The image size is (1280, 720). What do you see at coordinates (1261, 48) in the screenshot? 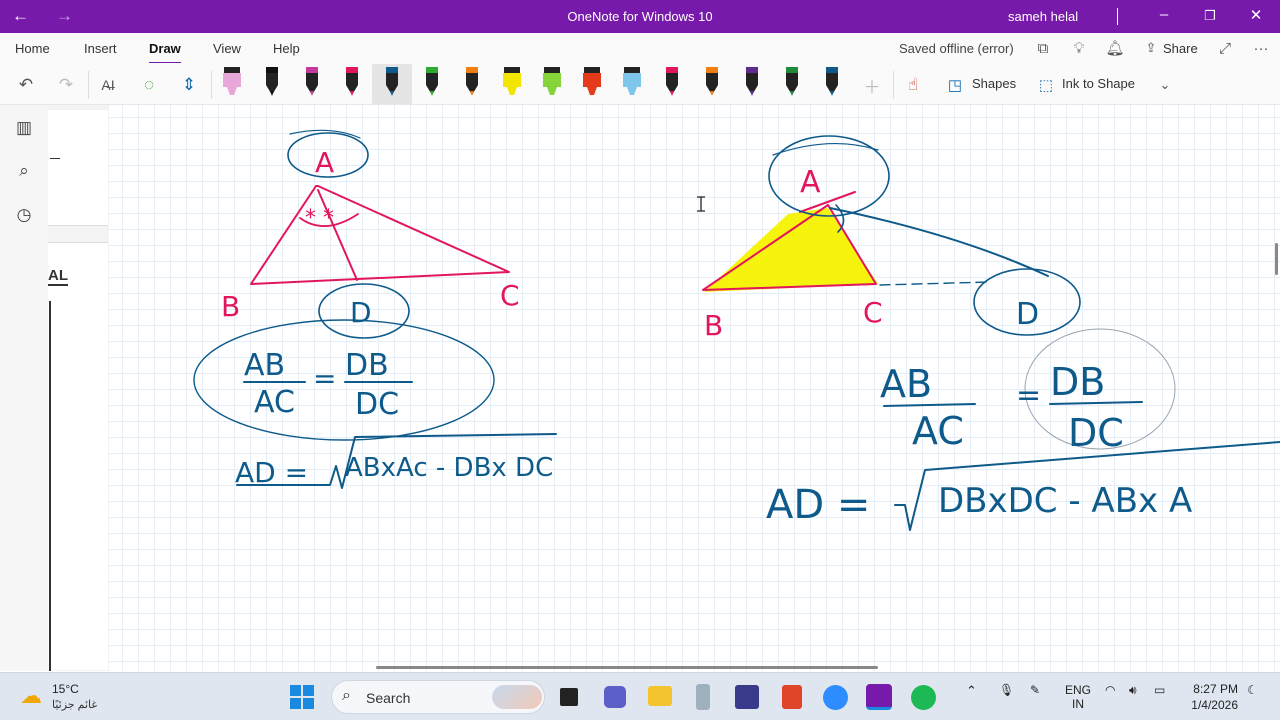
I see `more-icon: ···` at bounding box center [1261, 48].